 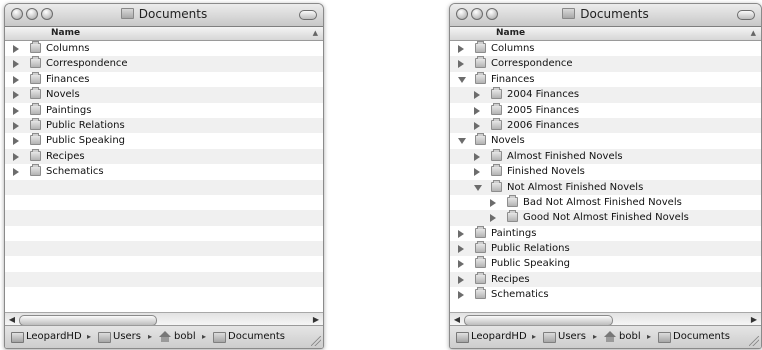 What do you see at coordinates (68, 48) in the screenshot?
I see `list-item-label: Columns` at bounding box center [68, 48].